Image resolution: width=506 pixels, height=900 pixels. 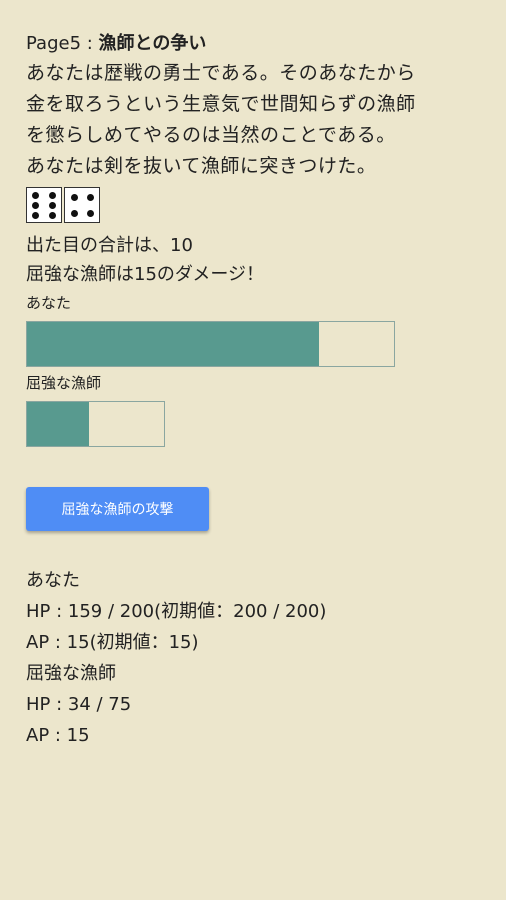 I want to click on story-line: 金を取ろうという生意気で世間知らずの漁師, so click(x=221, y=104).